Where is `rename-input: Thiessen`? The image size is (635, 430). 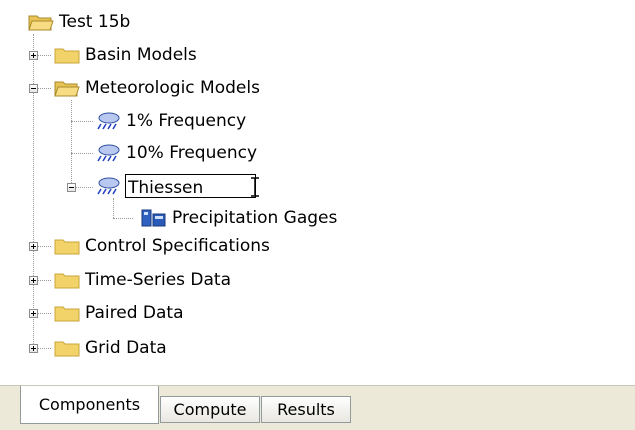 rename-input: Thiessen is located at coordinates (192, 186).